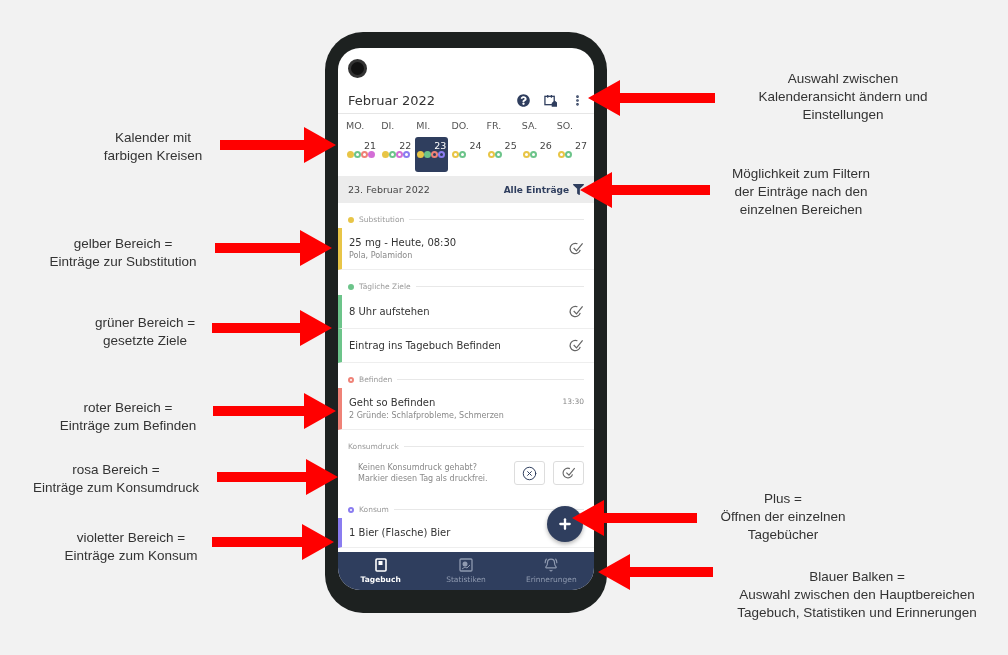 This screenshot has width=1008, height=655. I want to click on bell-icon, so click(551, 565).